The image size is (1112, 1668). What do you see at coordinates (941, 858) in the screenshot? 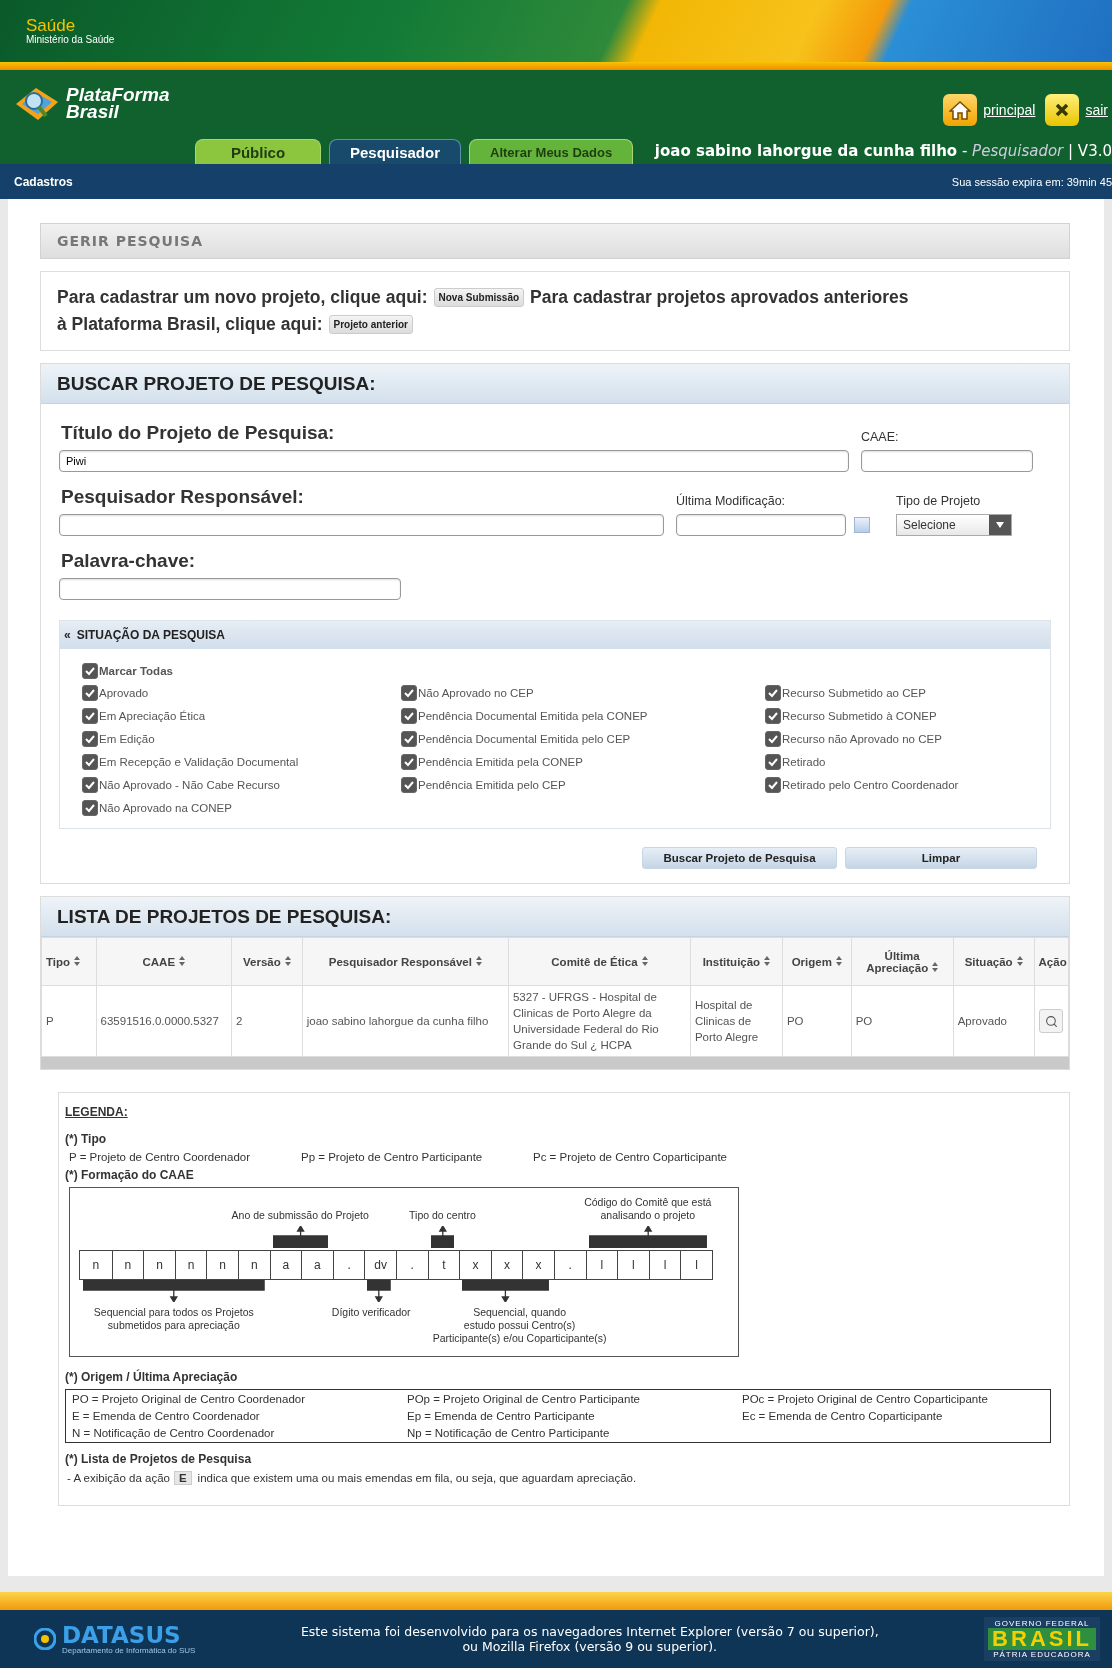
I see `action-button: Limpar` at bounding box center [941, 858].